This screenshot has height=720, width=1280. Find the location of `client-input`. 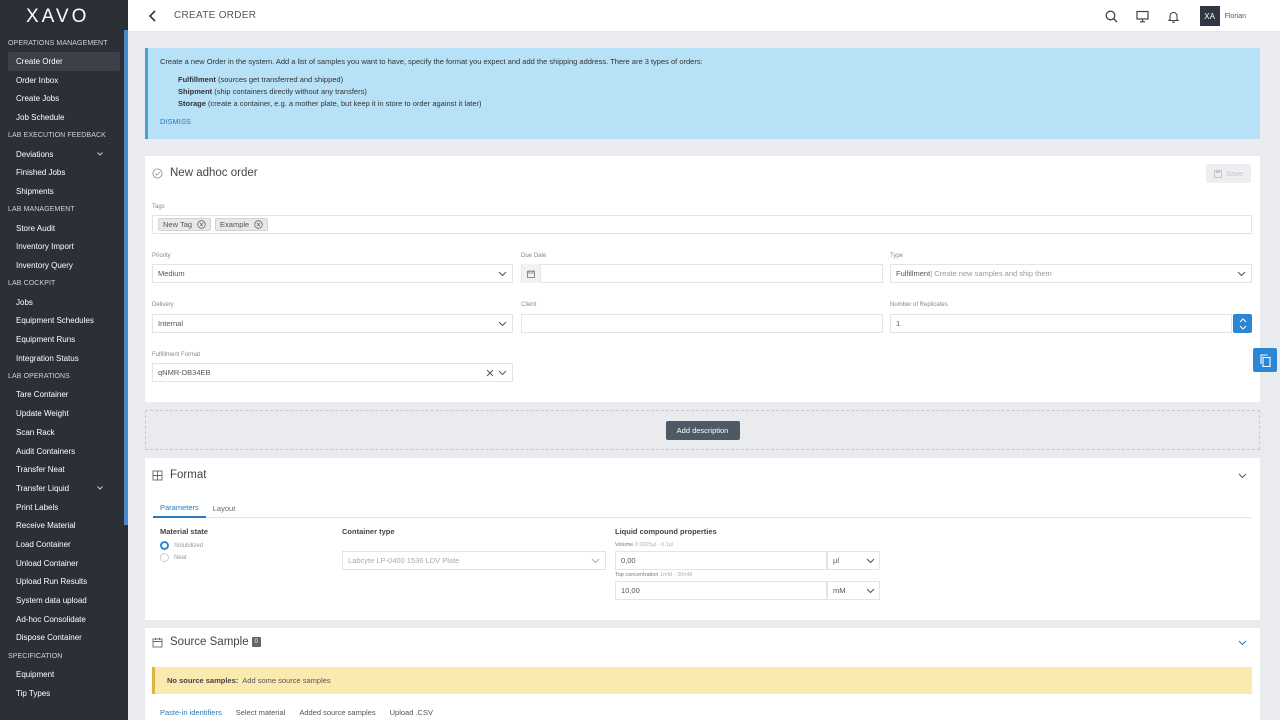

client-input is located at coordinates (702, 323).